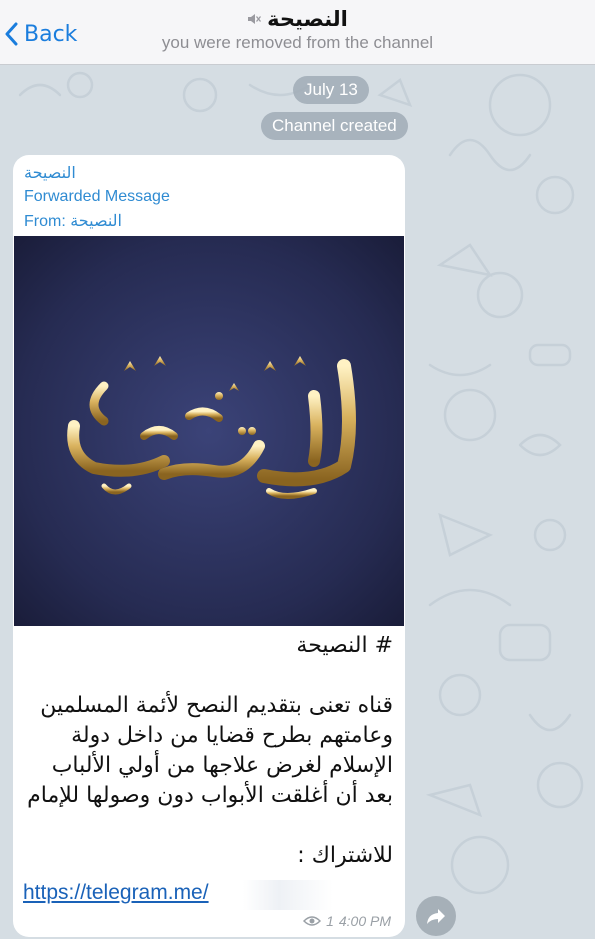 The width and height of the screenshot is (595, 939). What do you see at coordinates (73, 221) in the screenshot?
I see `forwarded-from: From: النصيحة` at bounding box center [73, 221].